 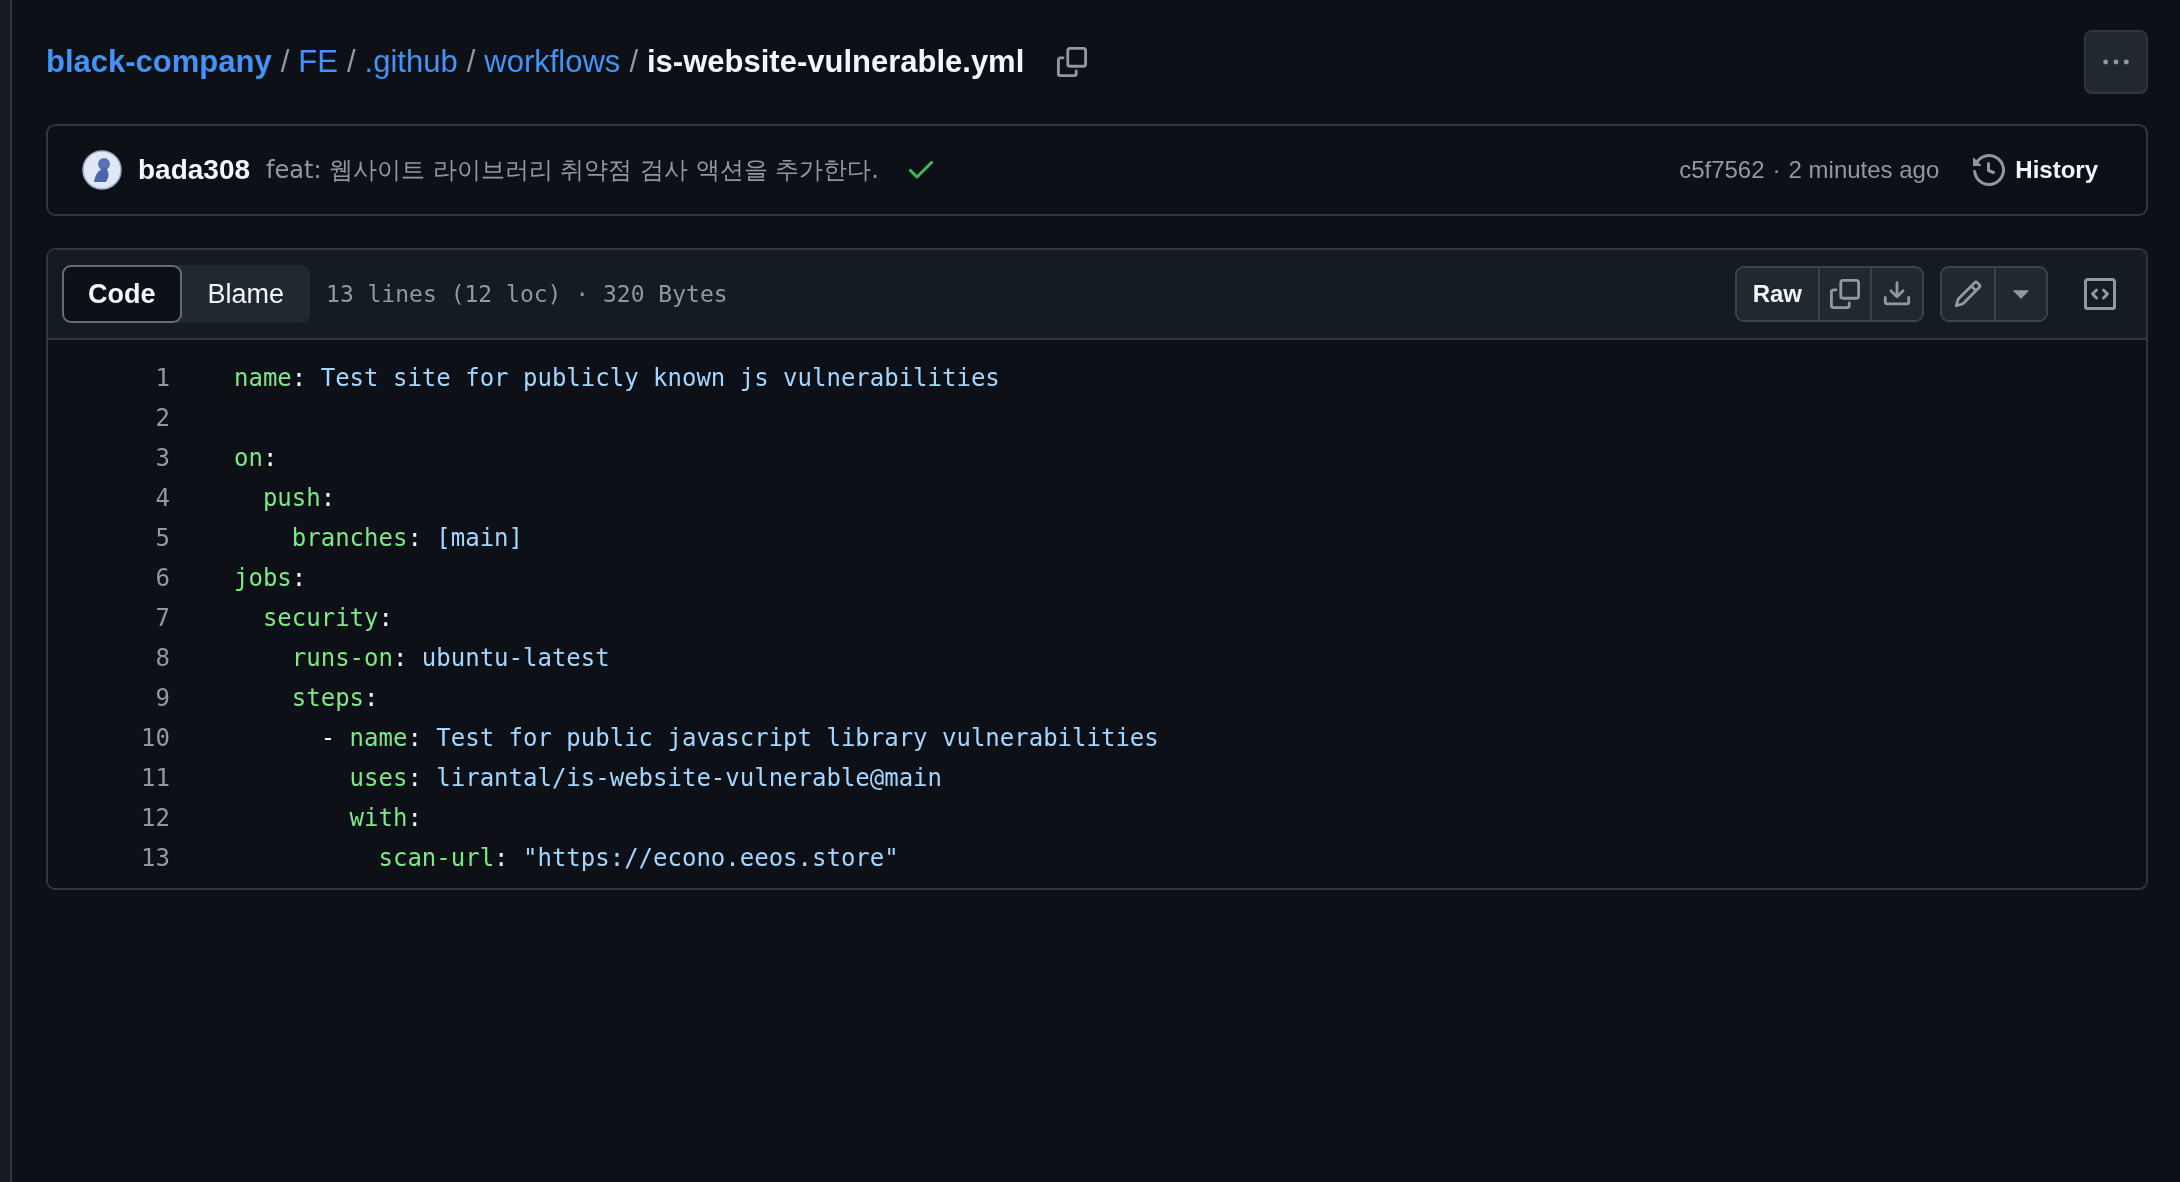 What do you see at coordinates (836, 62) in the screenshot?
I see `file-name: is-website-vulnerable.yml` at bounding box center [836, 62].